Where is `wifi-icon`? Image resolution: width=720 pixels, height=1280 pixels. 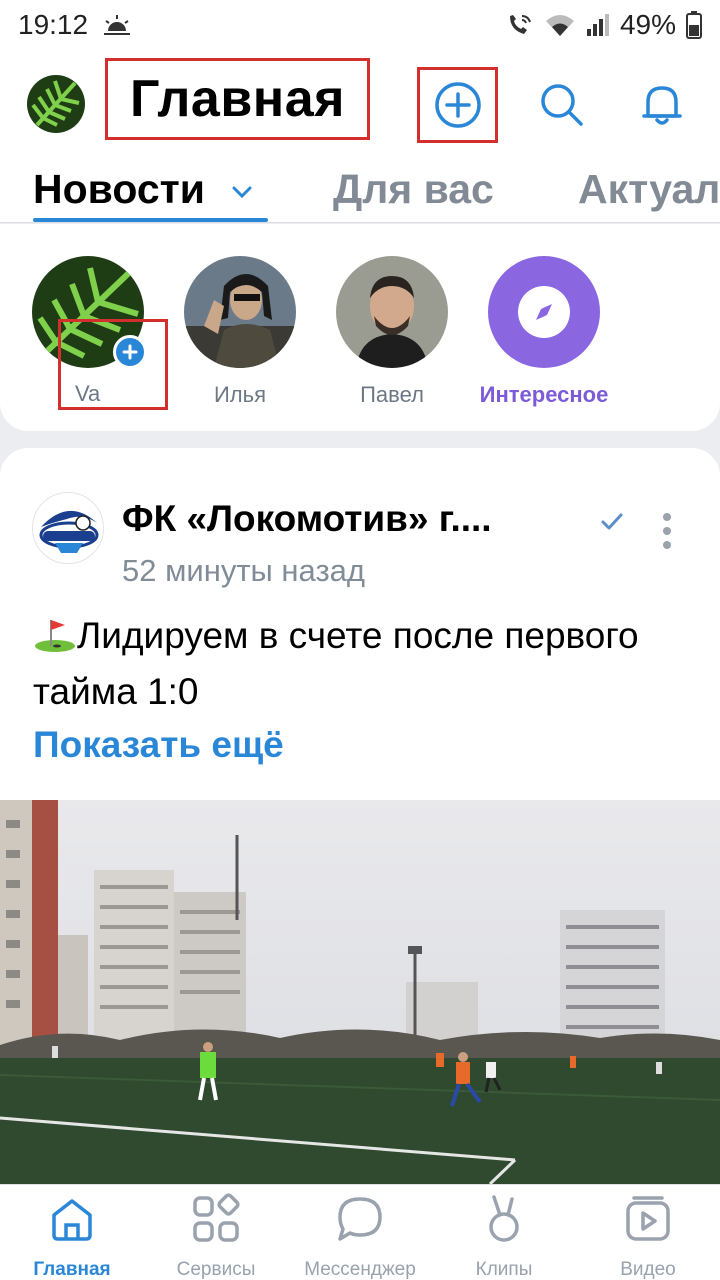 wifi-icon is located at coordinates (559, 25).